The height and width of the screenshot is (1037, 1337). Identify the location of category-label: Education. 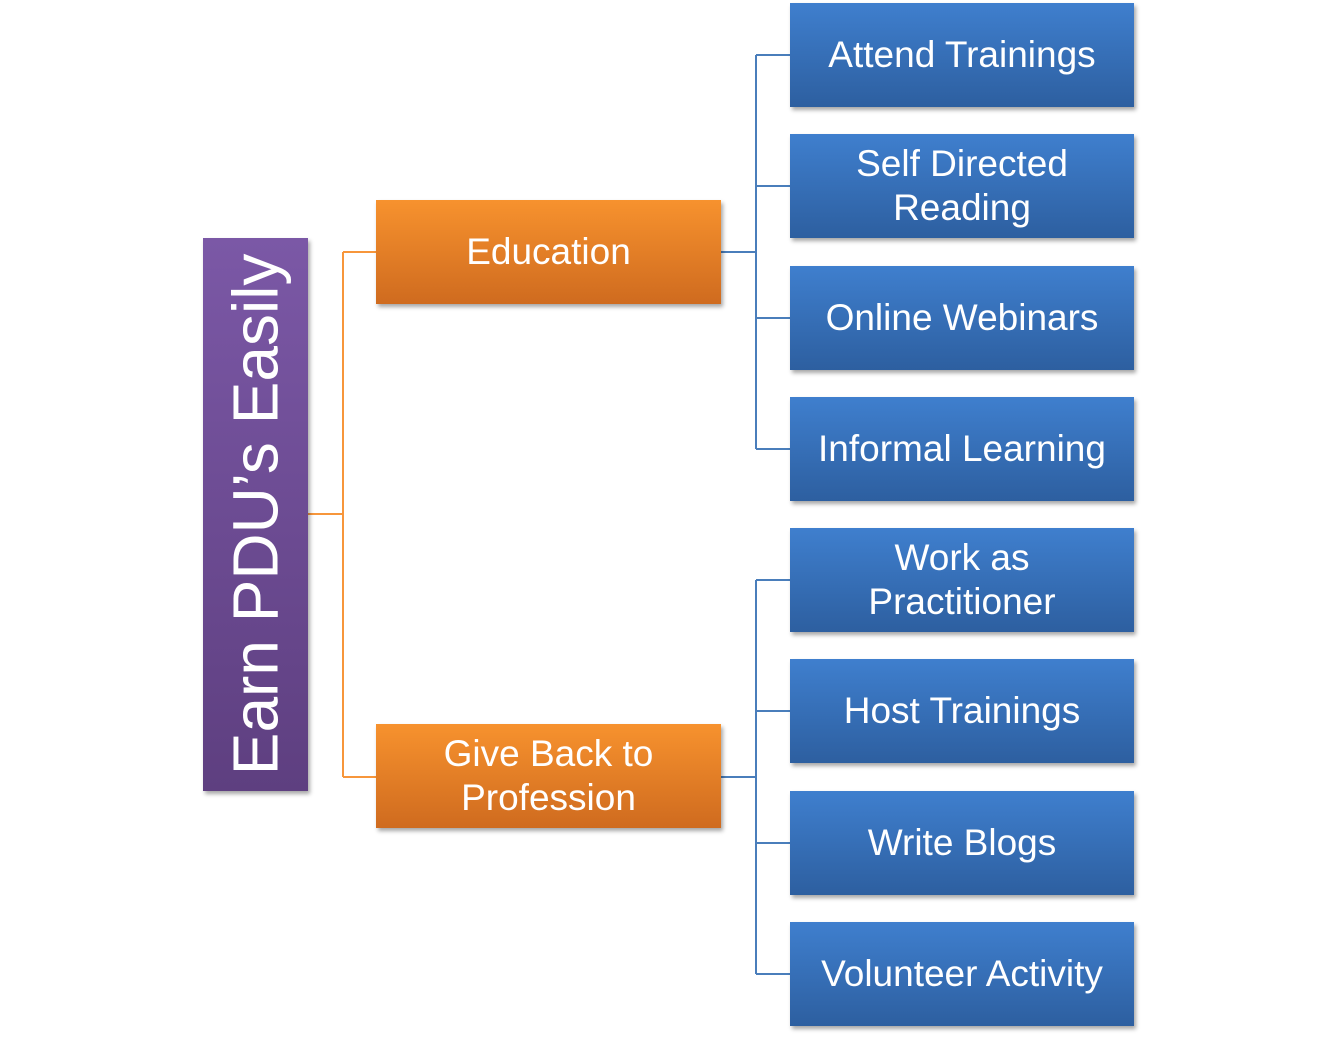
(548, 251).